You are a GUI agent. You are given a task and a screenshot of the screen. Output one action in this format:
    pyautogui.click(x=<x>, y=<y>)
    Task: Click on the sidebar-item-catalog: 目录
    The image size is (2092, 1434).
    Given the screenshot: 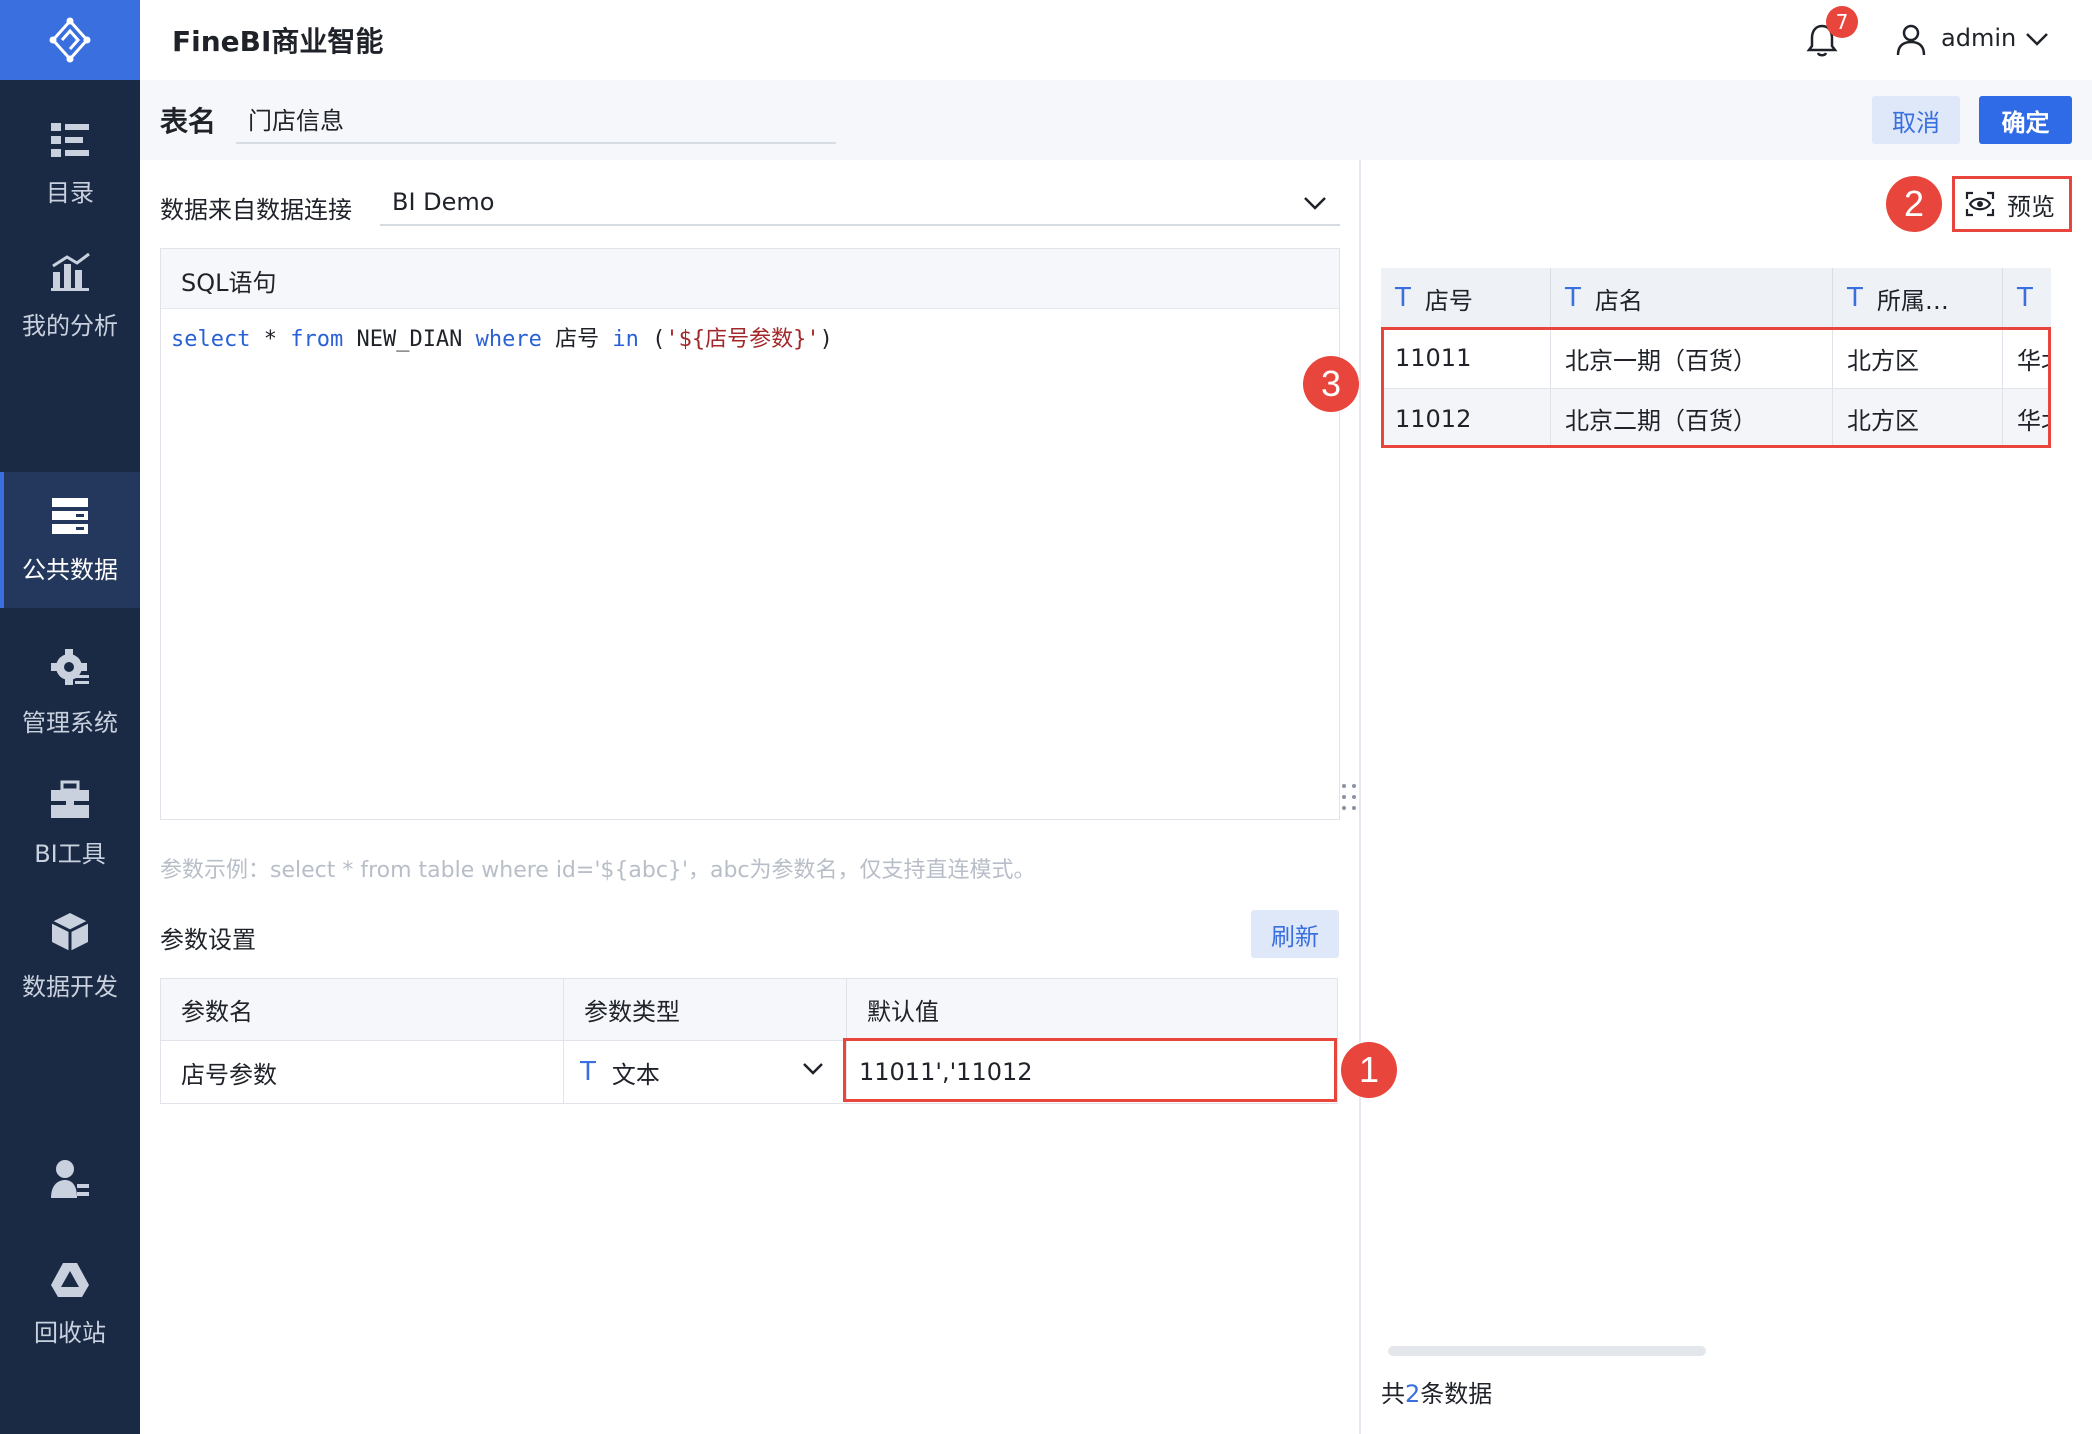 What is the action you would take?
    pyautogui.click(x=70, y=164)
    